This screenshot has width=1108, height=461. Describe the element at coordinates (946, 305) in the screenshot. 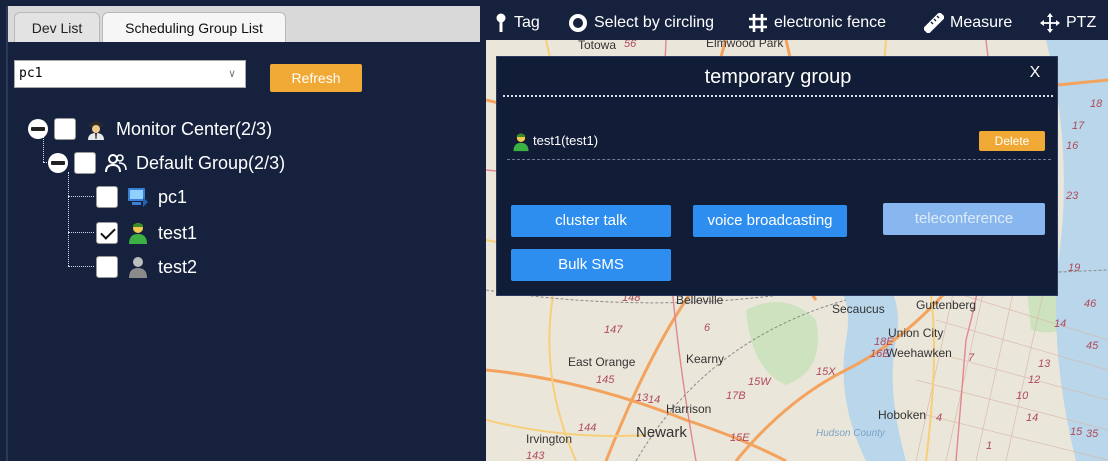

I see `map-label-guttenberg: Guttenberg` at that location.